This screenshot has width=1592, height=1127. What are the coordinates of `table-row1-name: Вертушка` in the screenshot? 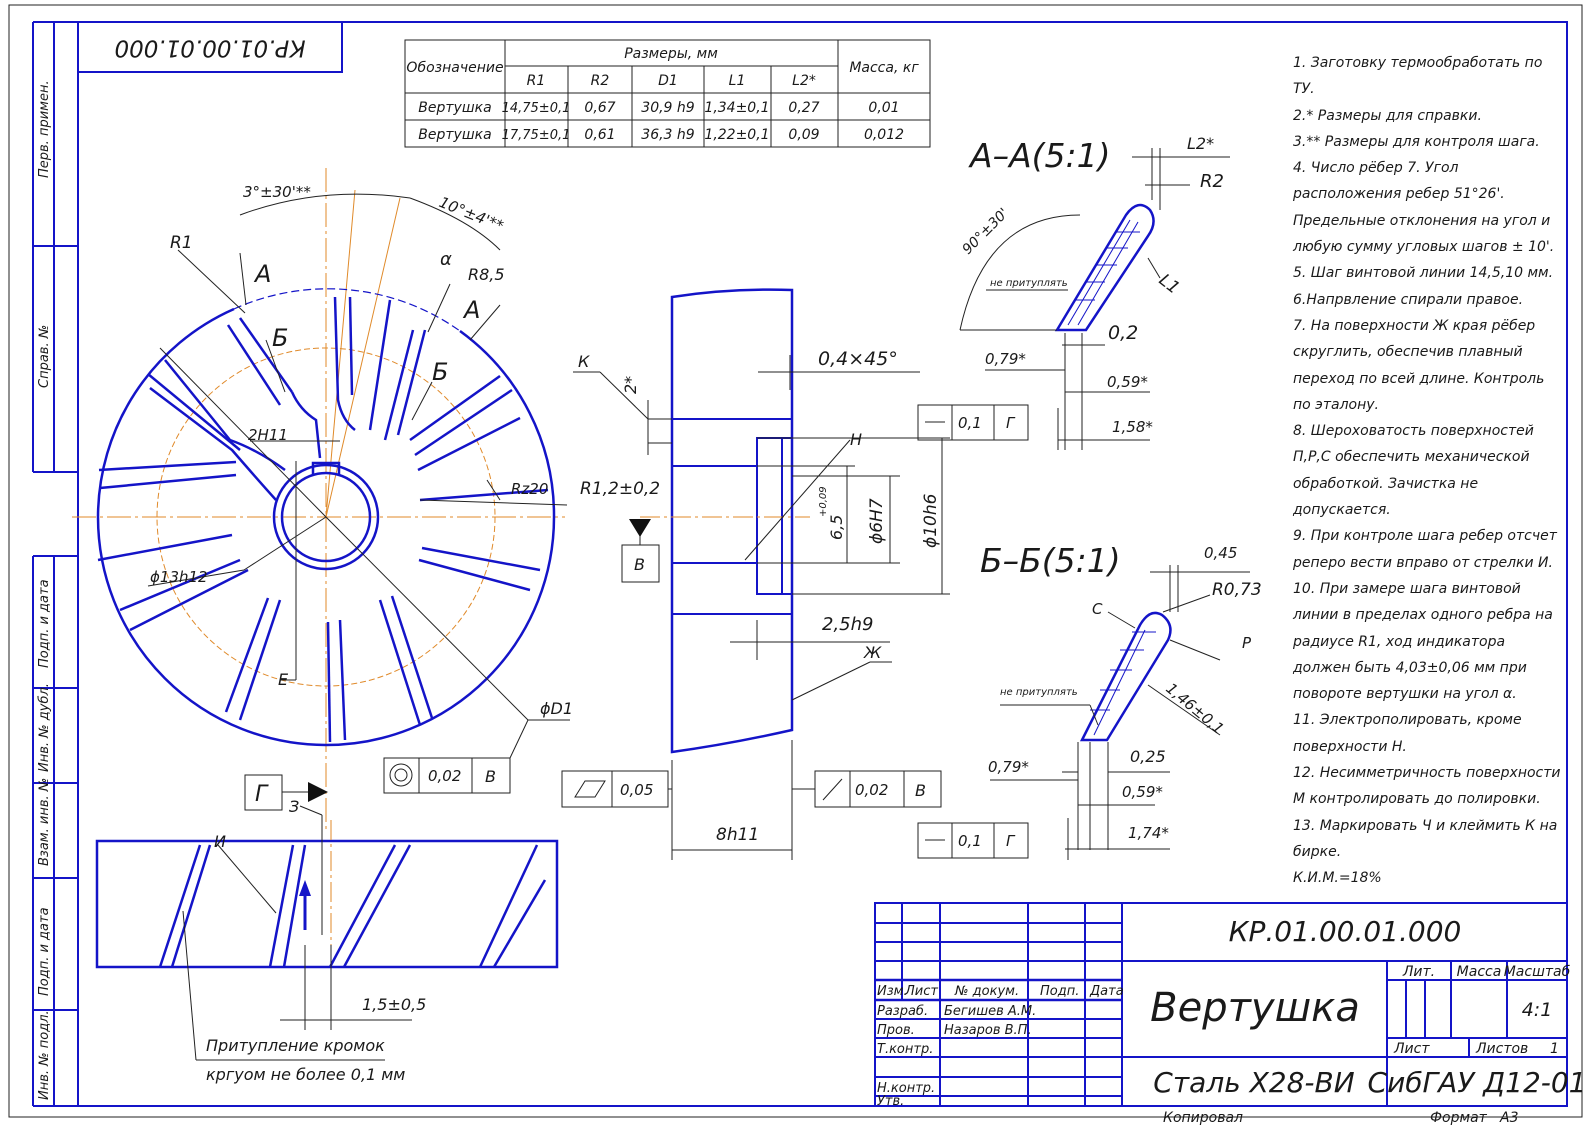 It's located at (454, 108).